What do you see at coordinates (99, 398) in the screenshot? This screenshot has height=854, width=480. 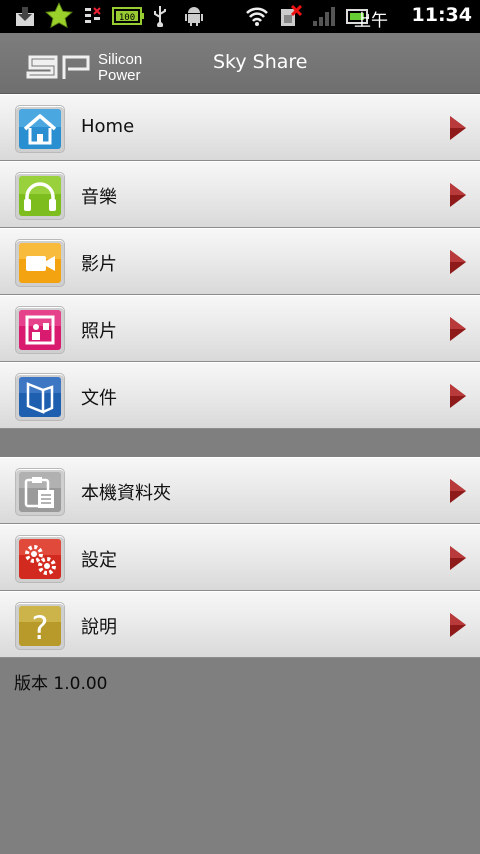 I see `menu-label-documents: 文件` at bounding box center [99, 398].